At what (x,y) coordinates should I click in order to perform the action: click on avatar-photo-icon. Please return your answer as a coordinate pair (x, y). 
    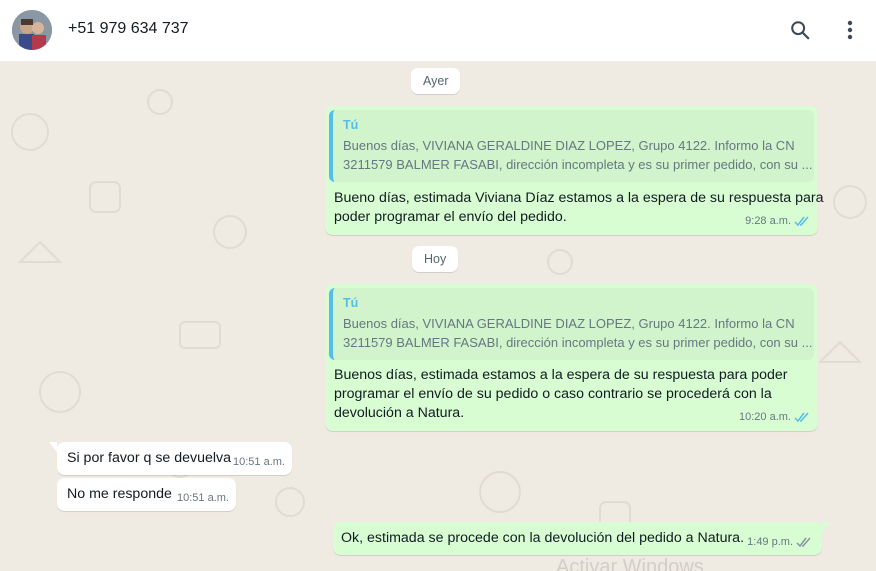
    Looking at the image, I should click on (32, 30).